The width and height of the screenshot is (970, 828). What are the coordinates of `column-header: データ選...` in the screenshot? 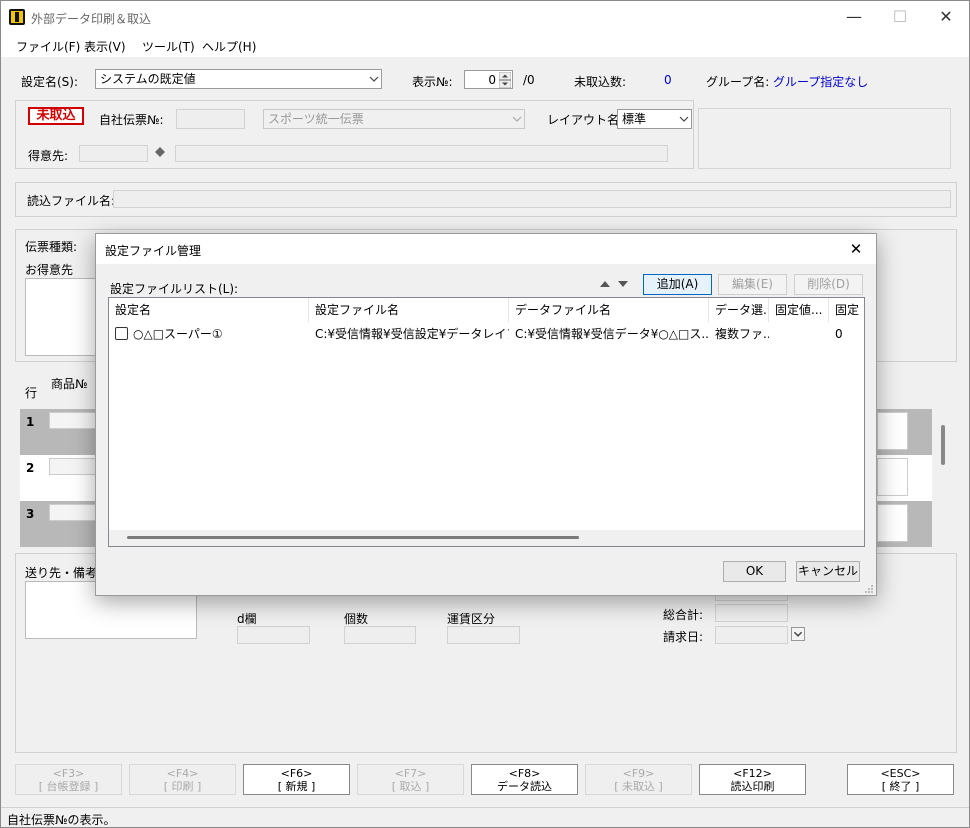 It's located at (739, 310).